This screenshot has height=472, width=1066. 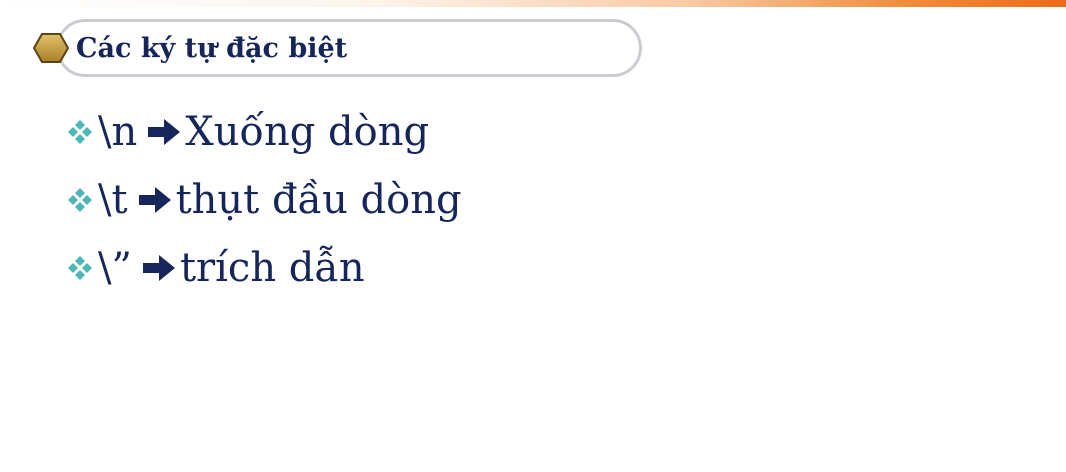 What do you see at coordinates (51, 48) in the screenshot?
I see `hexagon-icon` at bounding box center [51, 48].